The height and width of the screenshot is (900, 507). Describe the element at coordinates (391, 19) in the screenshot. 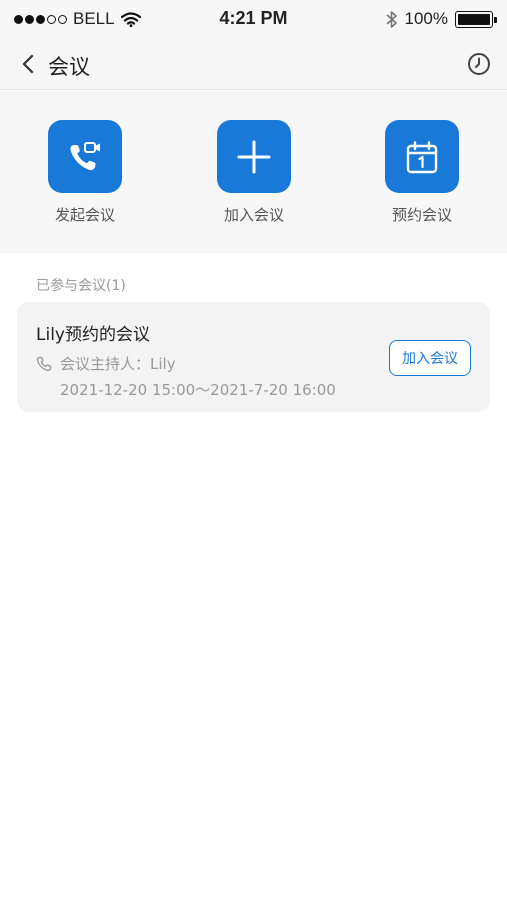

I see `bluetooth-icon` at that location.